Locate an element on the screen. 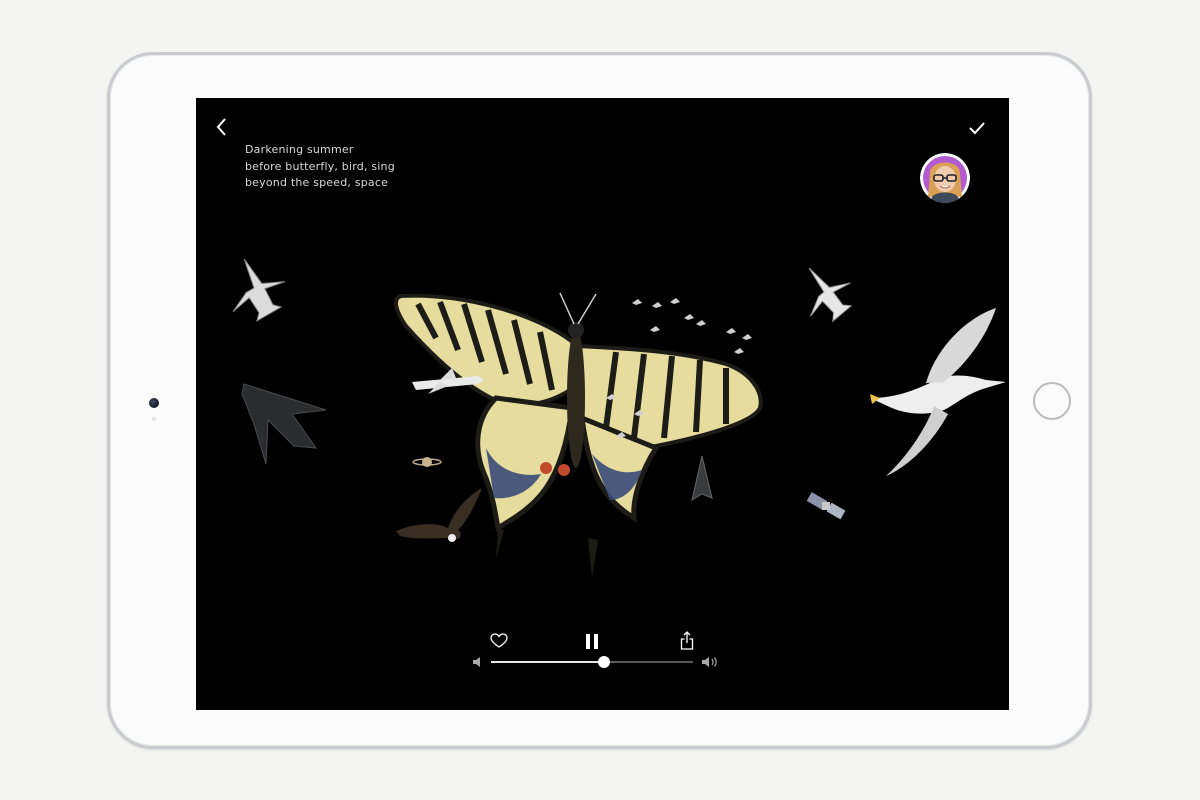  speaker-high-icon is located at coordinates (709, 662).